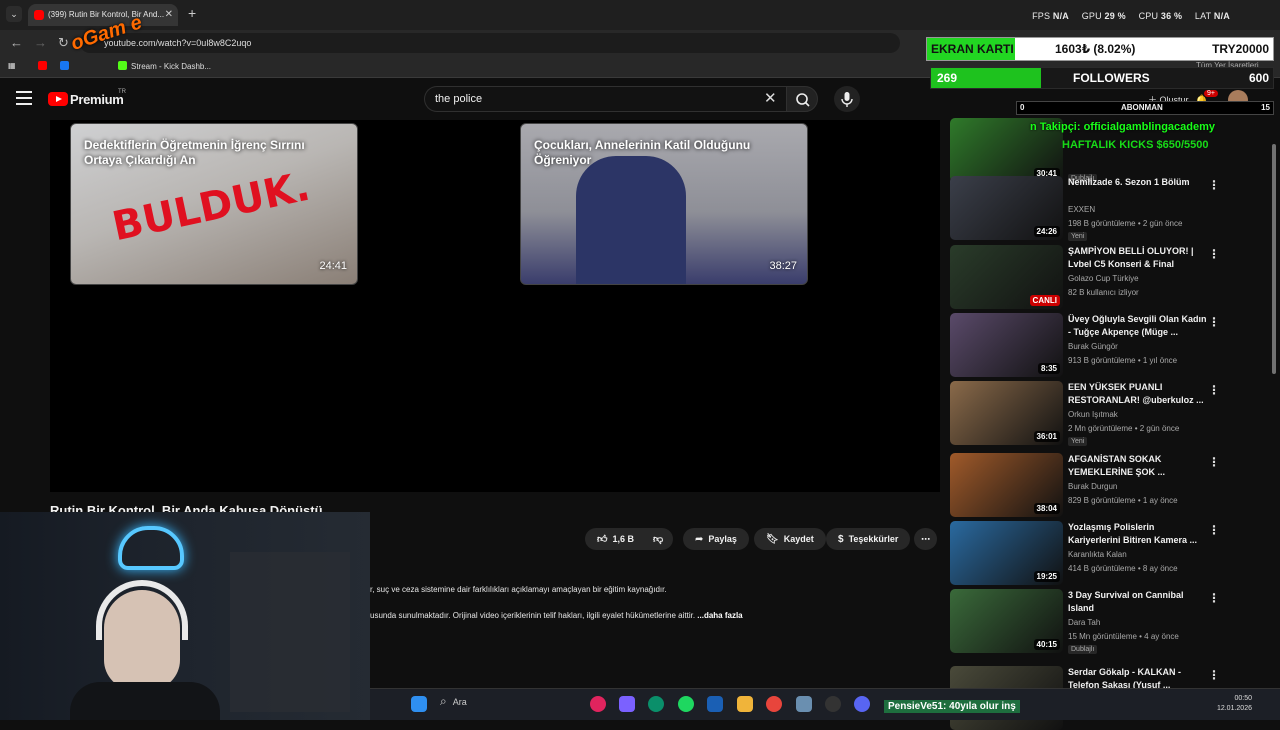  What do you see at coordinates (14, 14) in the screenshot?
I see `tab-search-button: ⌄` at bounding box center [14, 14].